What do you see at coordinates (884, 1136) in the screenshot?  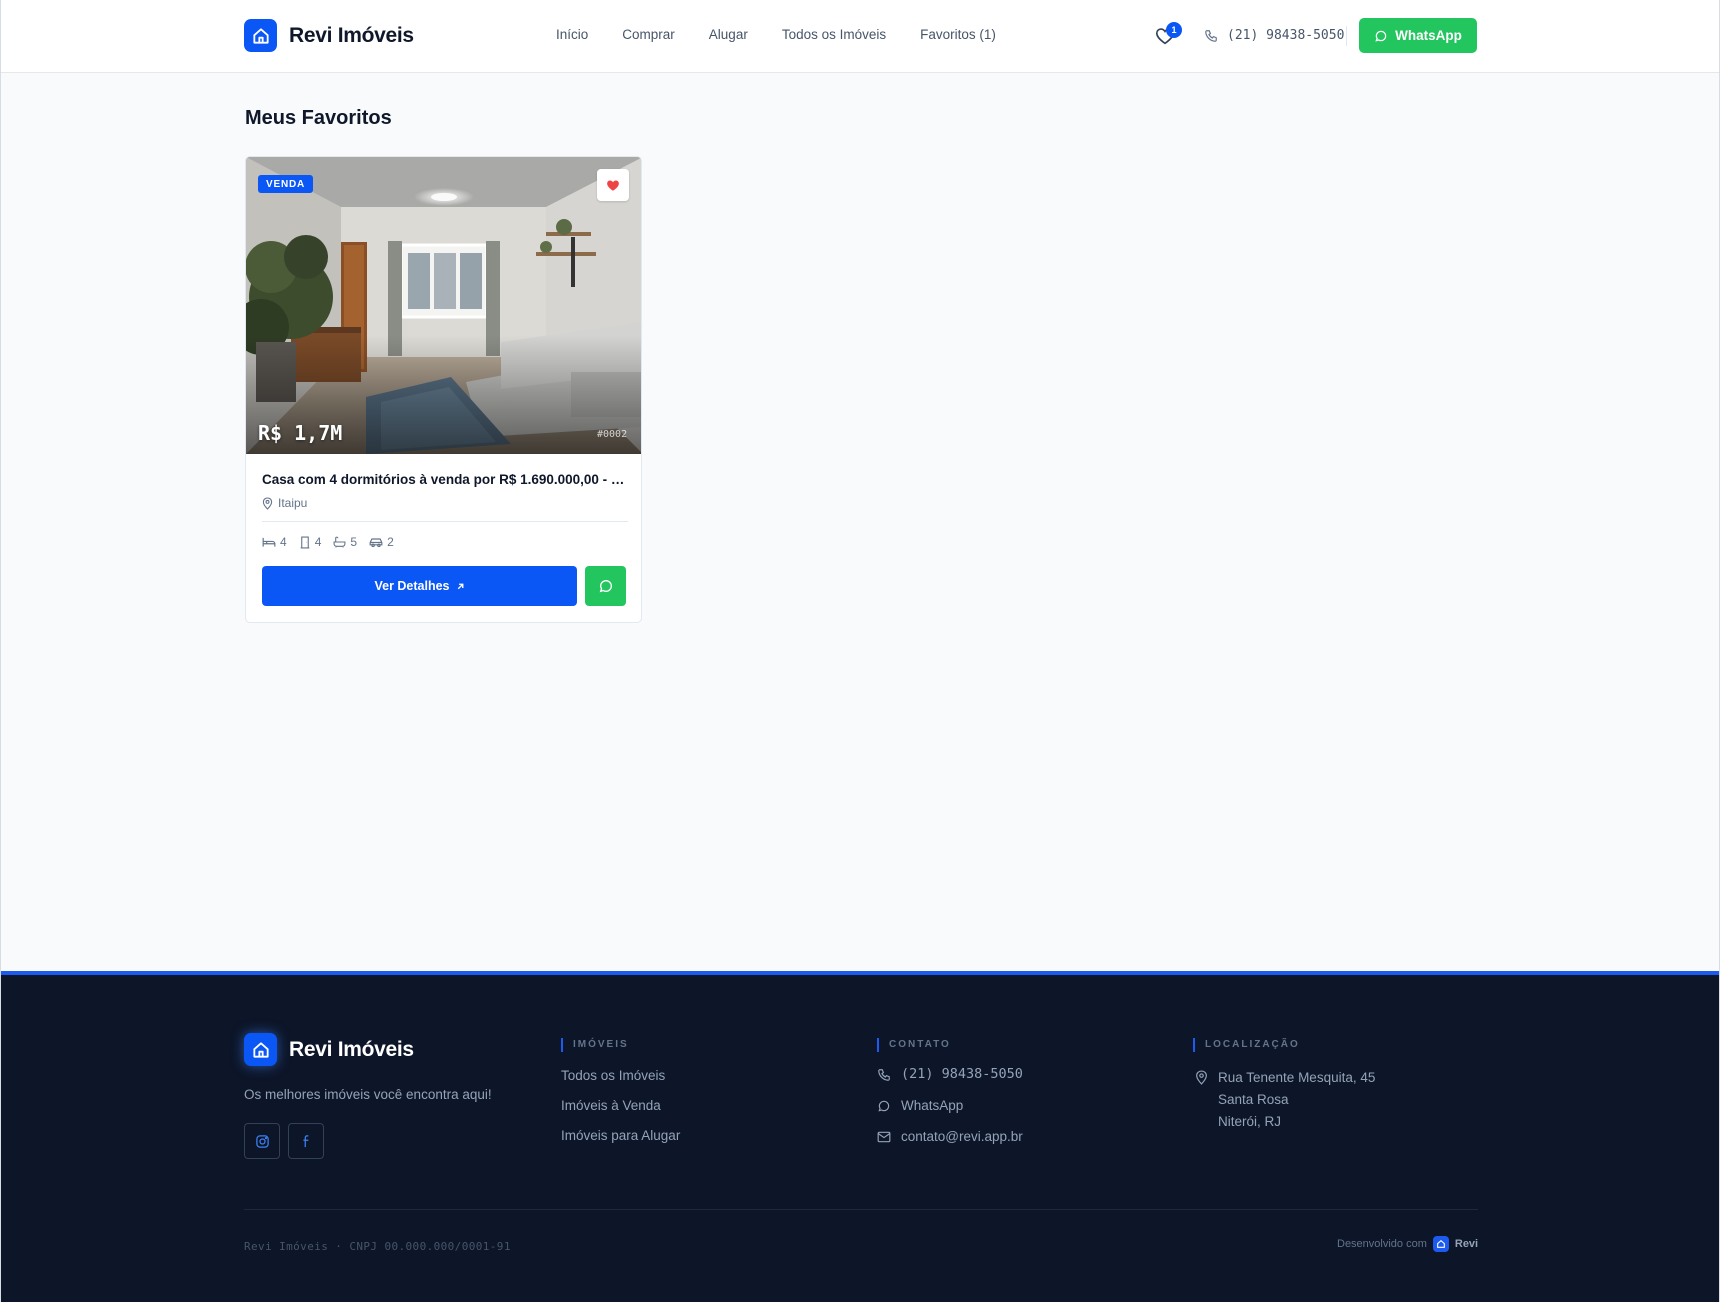 I see `mail-icon` at bounding box center [884, 1136].